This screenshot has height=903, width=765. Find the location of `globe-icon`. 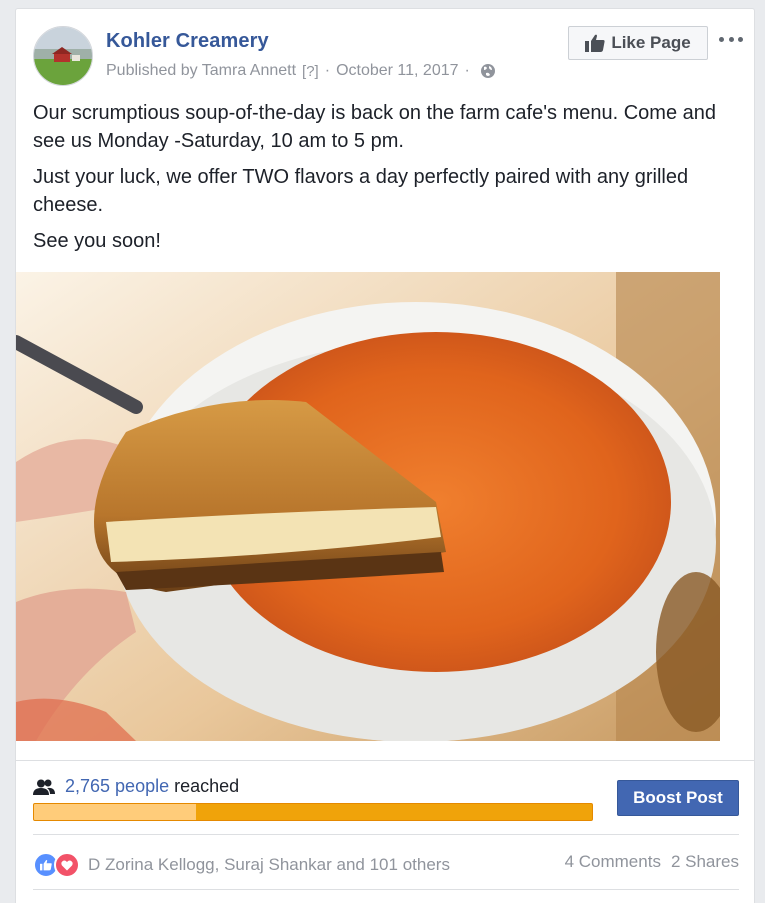

globe-icon is located at coordinates (488, 71).